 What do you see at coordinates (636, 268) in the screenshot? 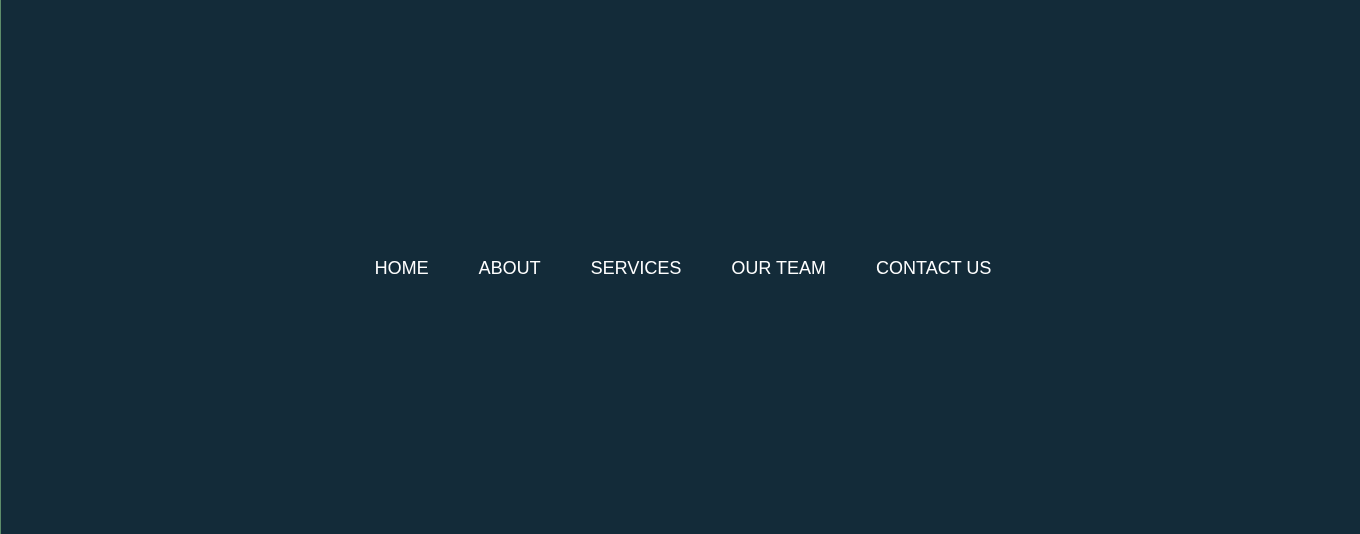
I see `nav-item-services: SERVICES` at bounding box center [636, 268].